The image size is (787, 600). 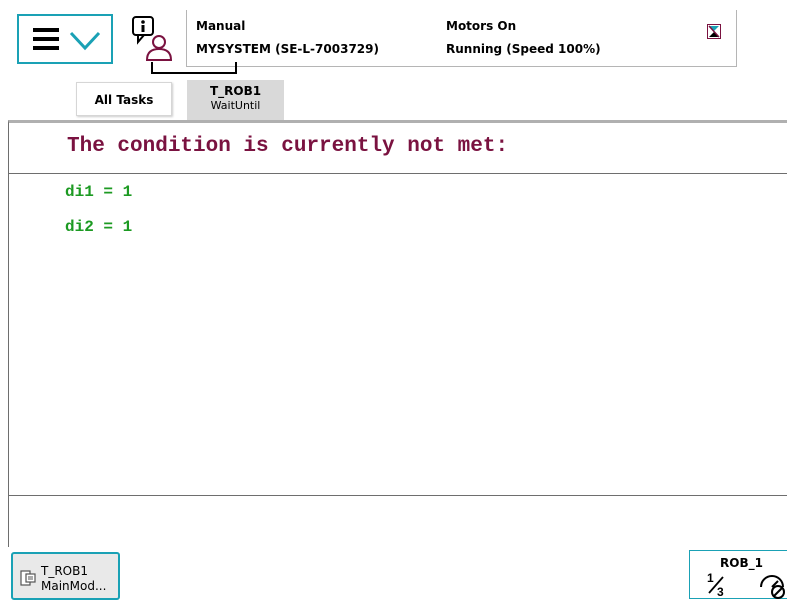 What do you see at coordinates (287, 49) in the screenshot?
I see `system-name: MYSYSTEM (SE-L-7003729)` at bounding box center [287, 49].